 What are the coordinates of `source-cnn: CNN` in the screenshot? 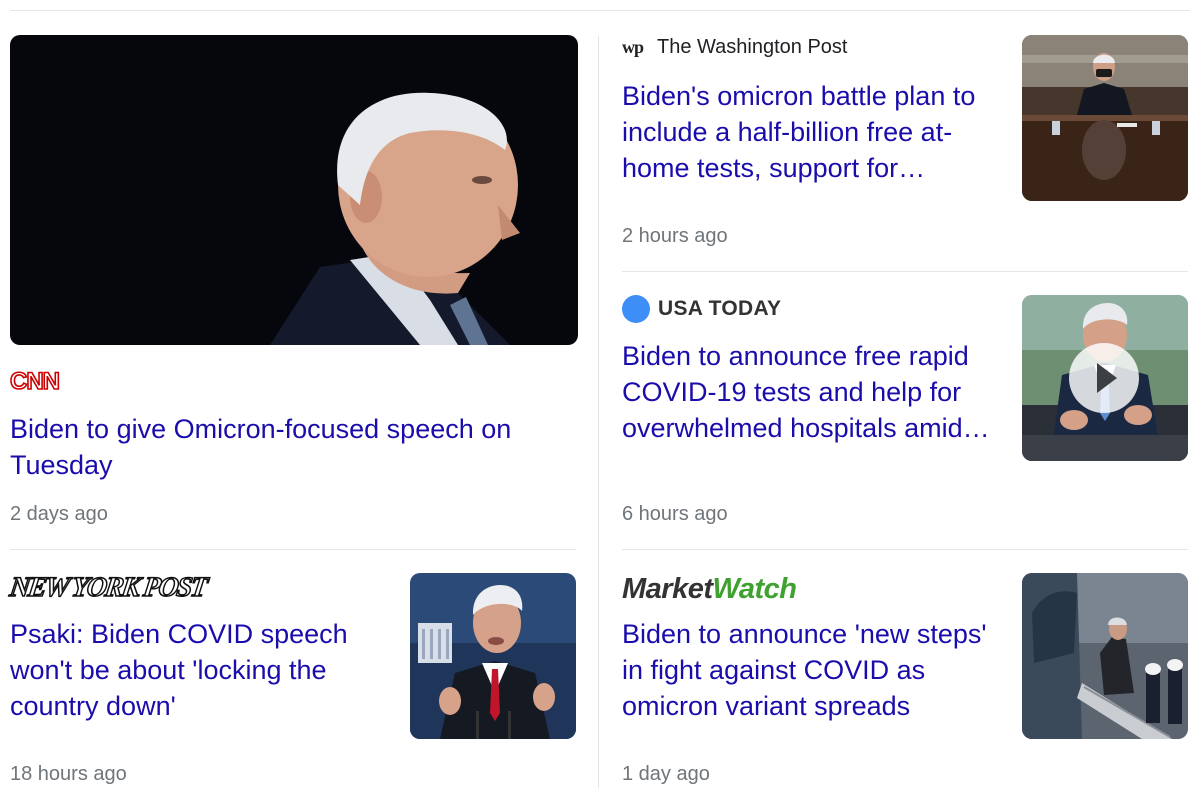 It's located at (35, 381).